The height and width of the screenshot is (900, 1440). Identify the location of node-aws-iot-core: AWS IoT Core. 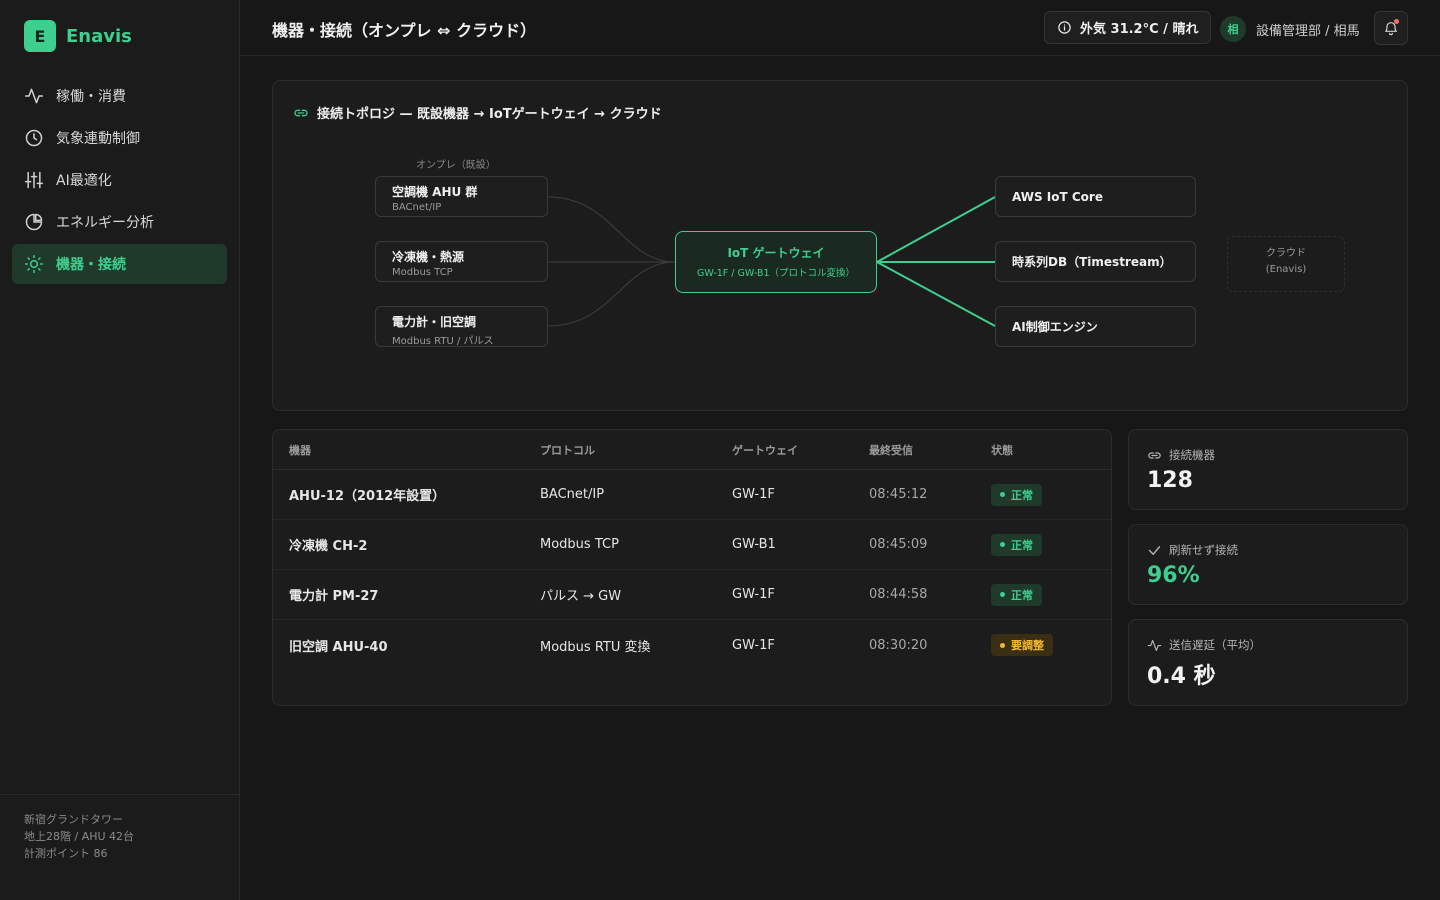
(1095, 196).